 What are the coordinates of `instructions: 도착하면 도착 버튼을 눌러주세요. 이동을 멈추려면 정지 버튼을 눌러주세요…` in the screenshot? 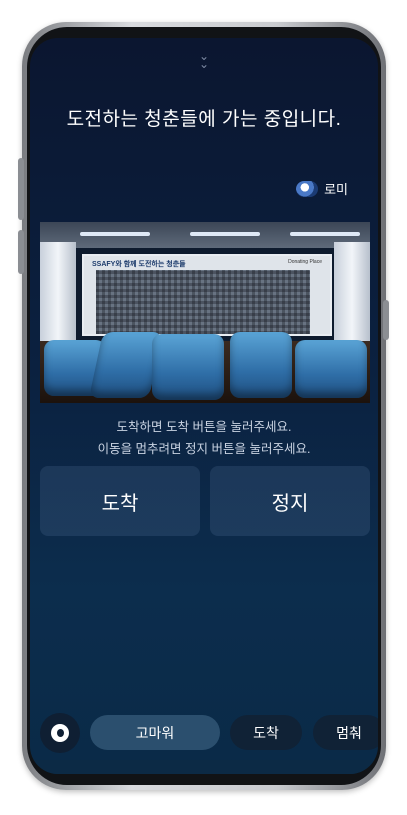 It's located at (204, 438).